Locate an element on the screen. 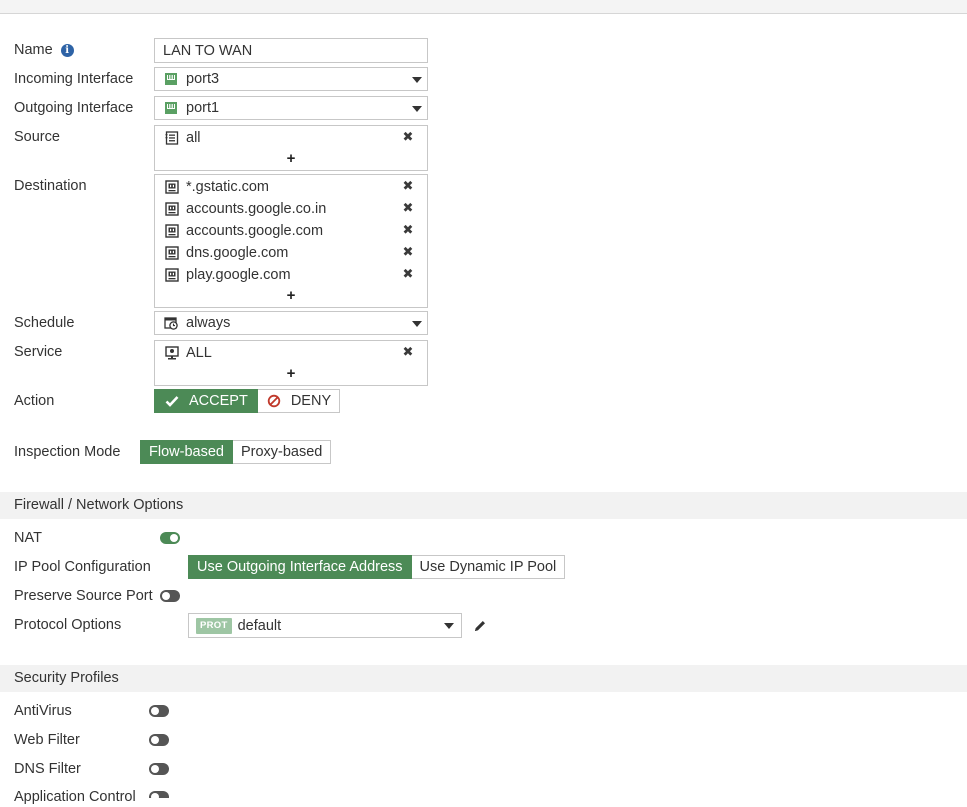 The width and height of the screenshot is (967, 807). application-control-label: Application Control is located at coordinates (75, 797).